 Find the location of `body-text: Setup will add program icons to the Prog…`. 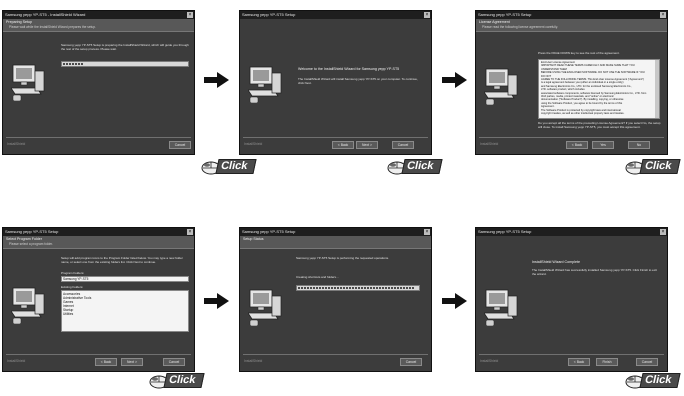

body-text: Setup will add program icons to the Prog… is located at coordinates (122, 260).